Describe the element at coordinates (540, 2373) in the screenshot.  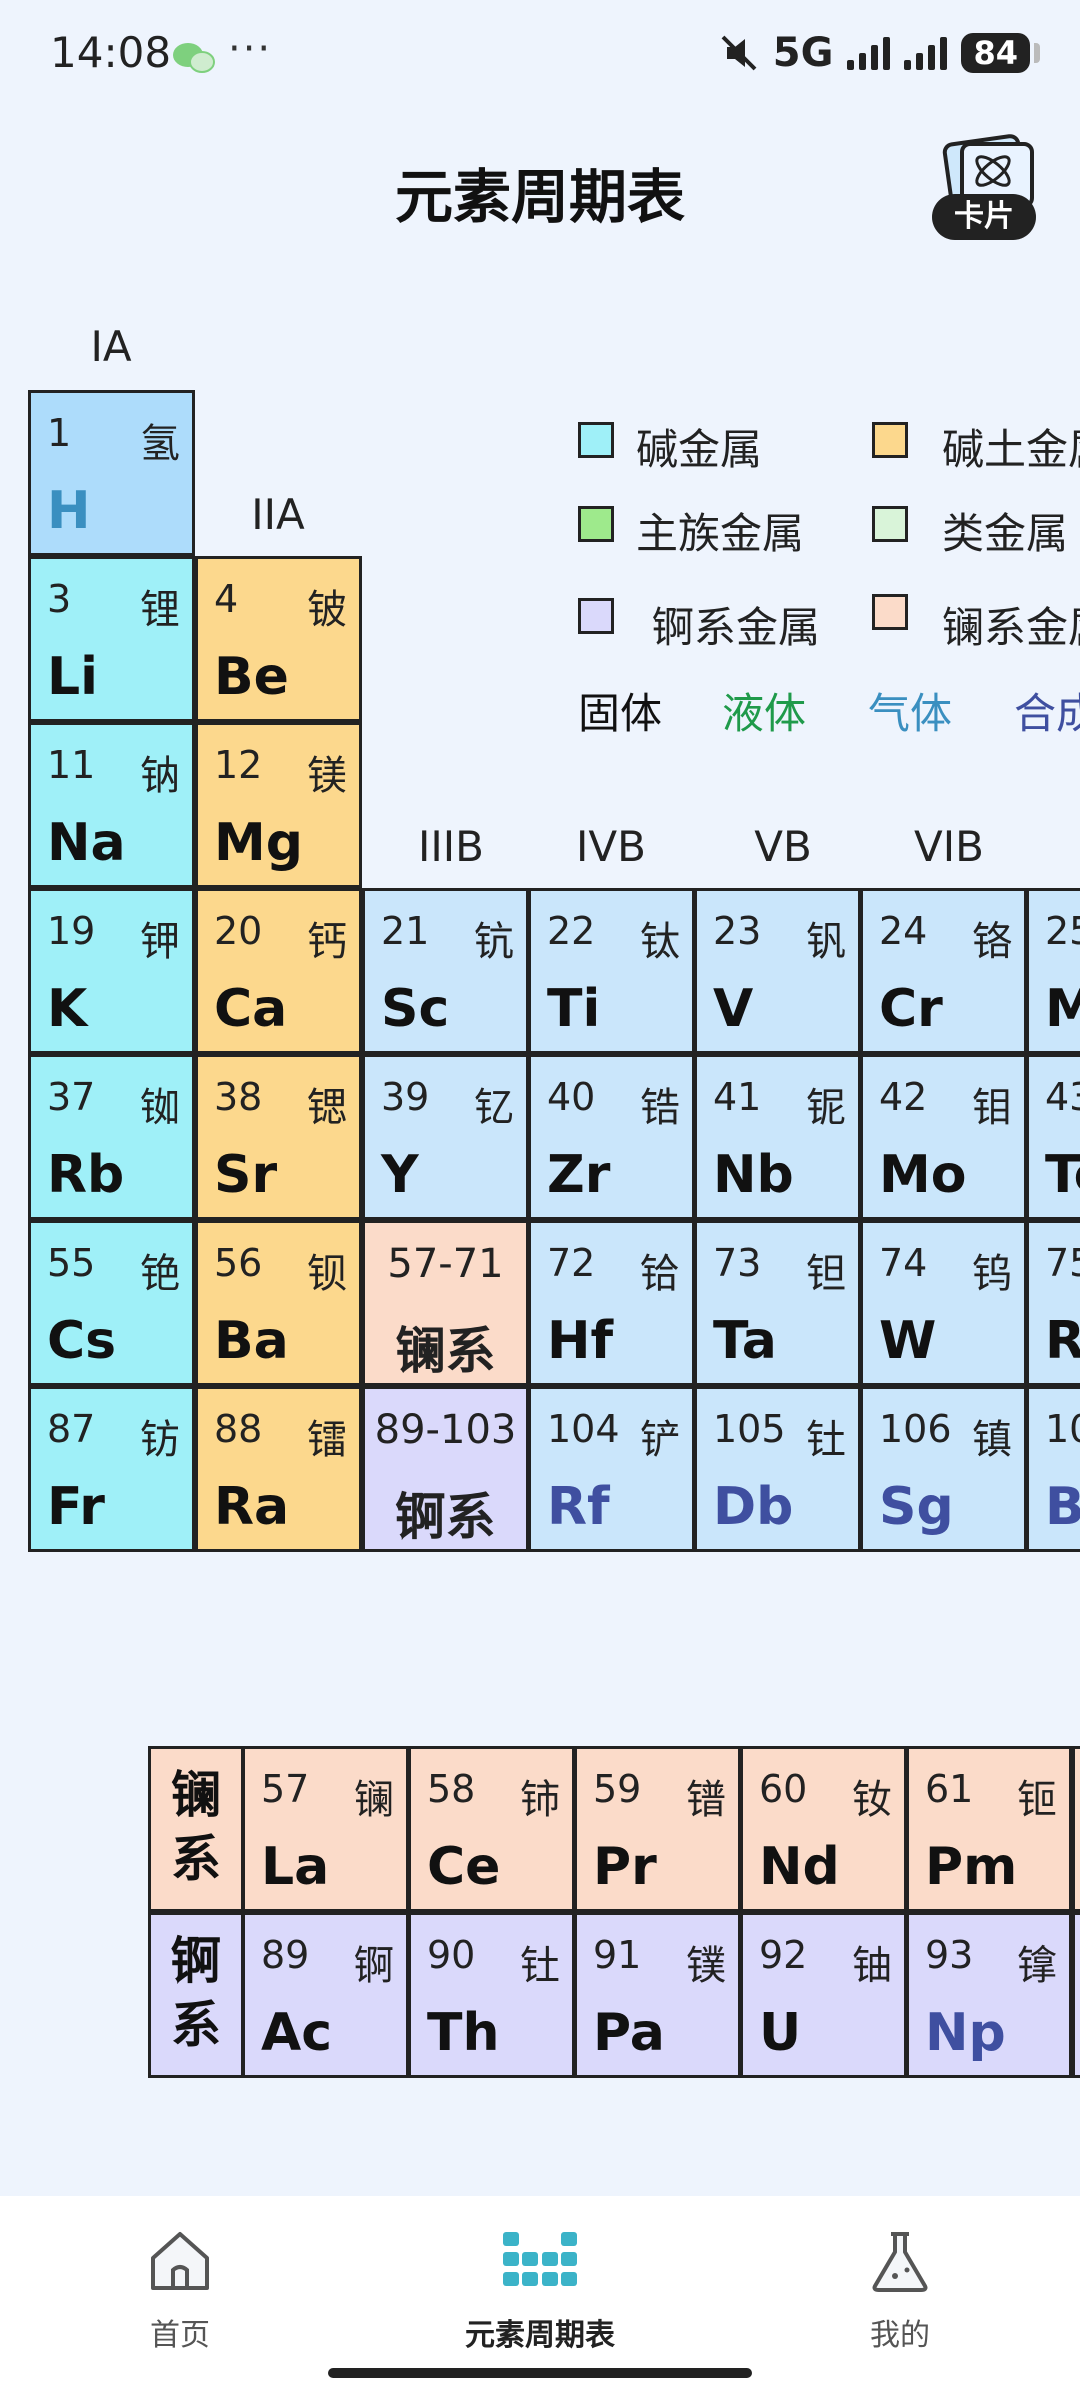
I see `home-indicator` at that location.